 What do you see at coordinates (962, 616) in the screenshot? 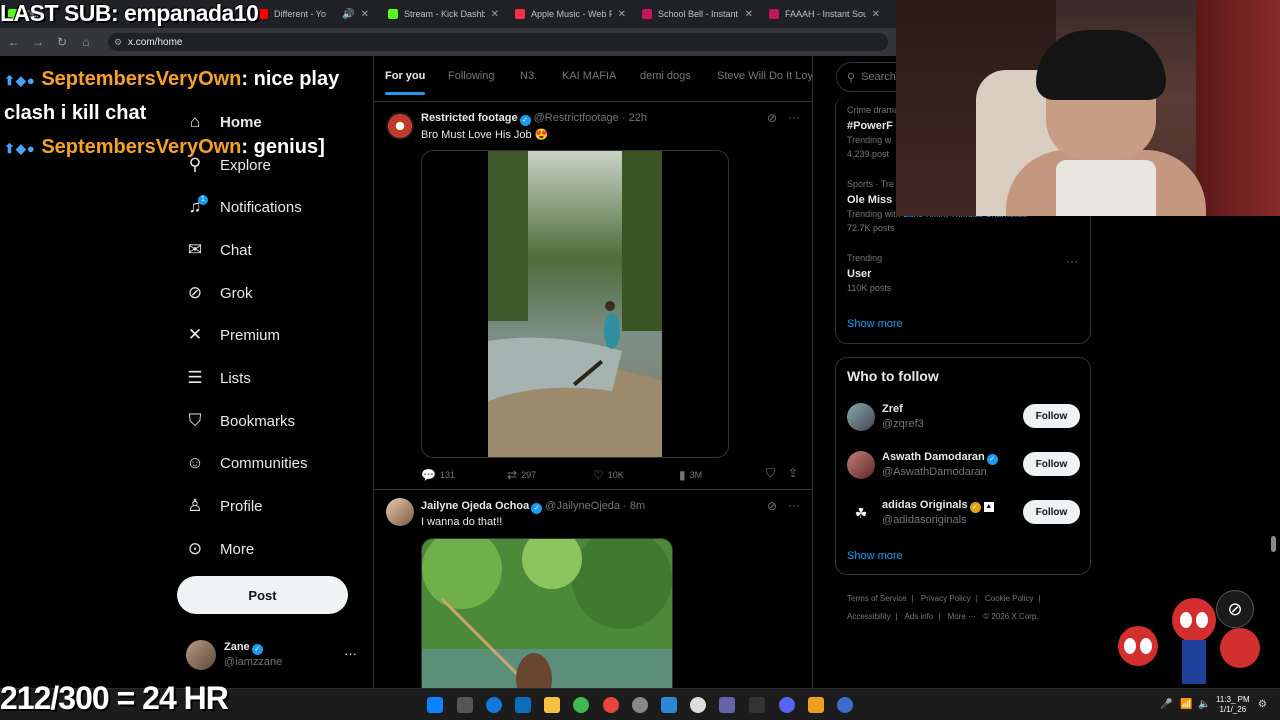
I see `footer-link-more: More ···` at bounding box center [962, 616].